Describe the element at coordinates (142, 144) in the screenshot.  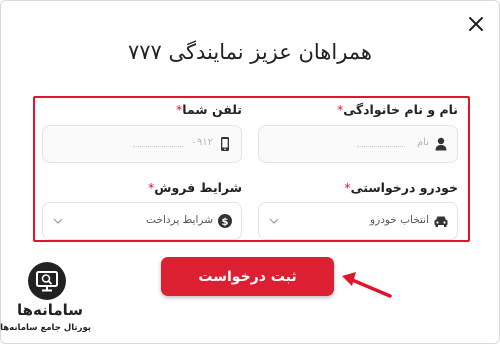
I see `phone-input: ۰۹۱۲` at that location.